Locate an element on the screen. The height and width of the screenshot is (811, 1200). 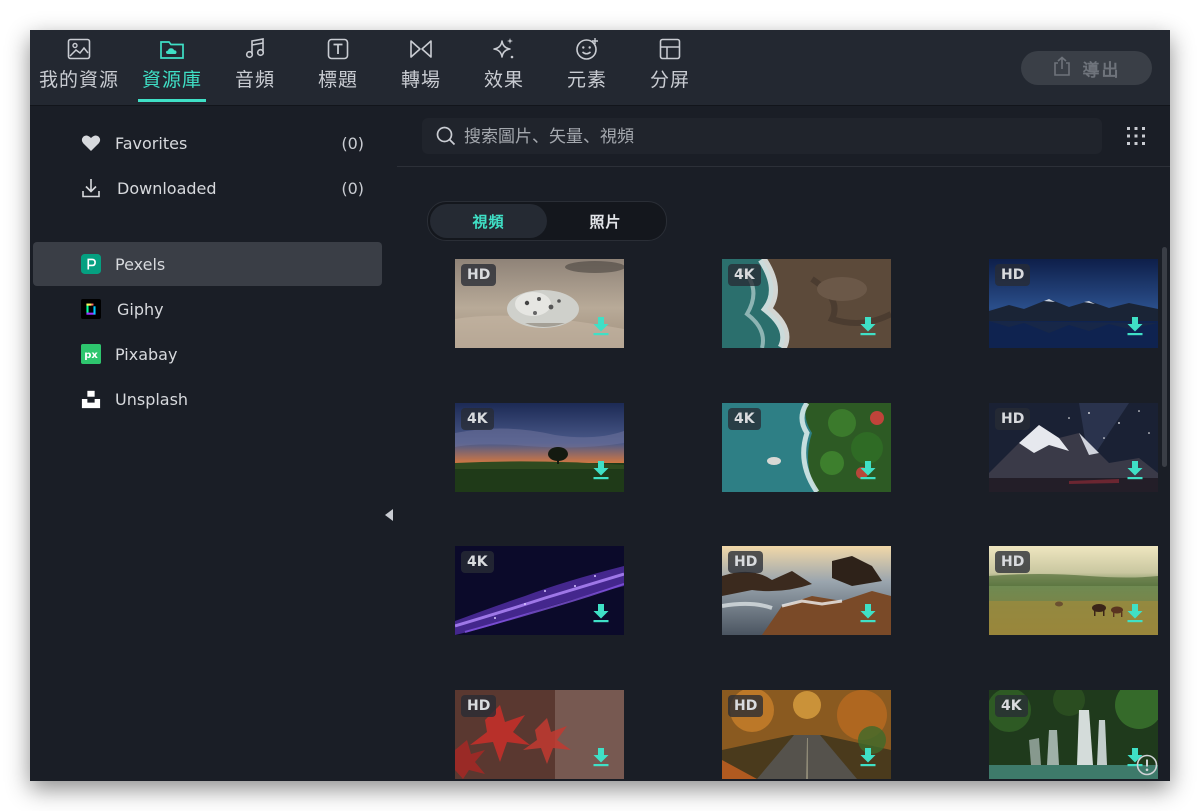
split-screen-icon is located at coordinates (670, 49).